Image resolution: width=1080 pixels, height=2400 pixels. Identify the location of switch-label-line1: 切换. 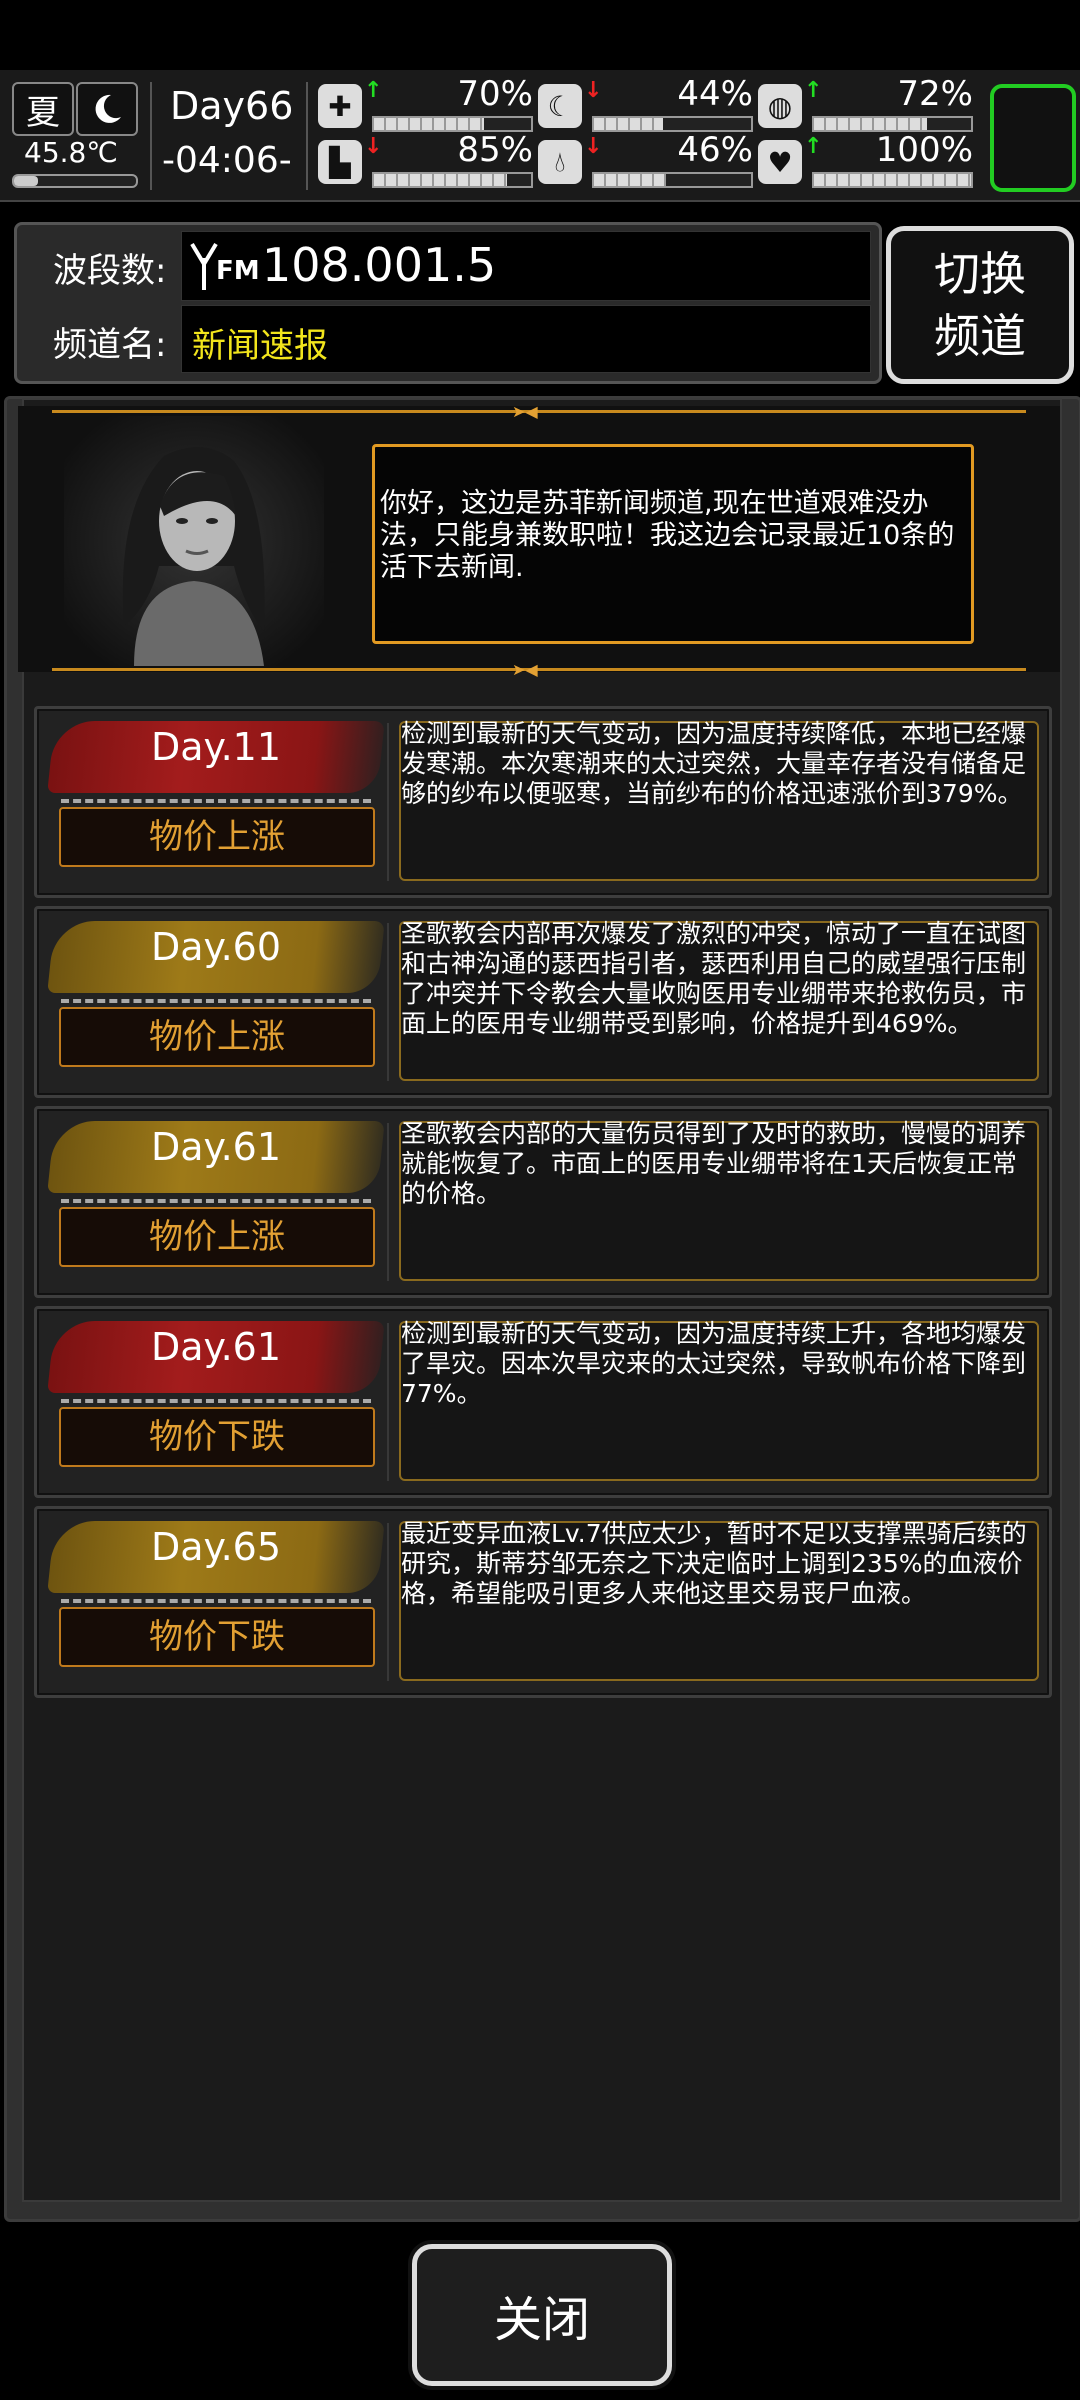
(980, 274).